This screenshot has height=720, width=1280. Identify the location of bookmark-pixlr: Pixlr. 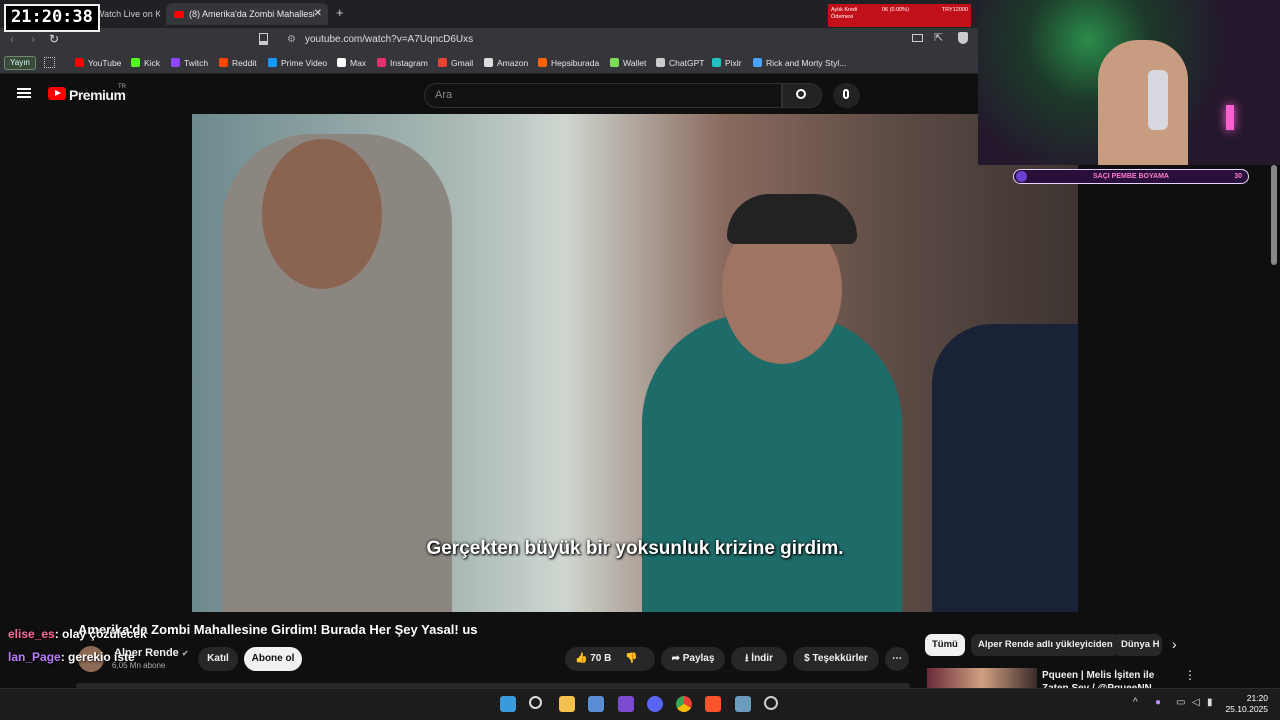
(727, 63).